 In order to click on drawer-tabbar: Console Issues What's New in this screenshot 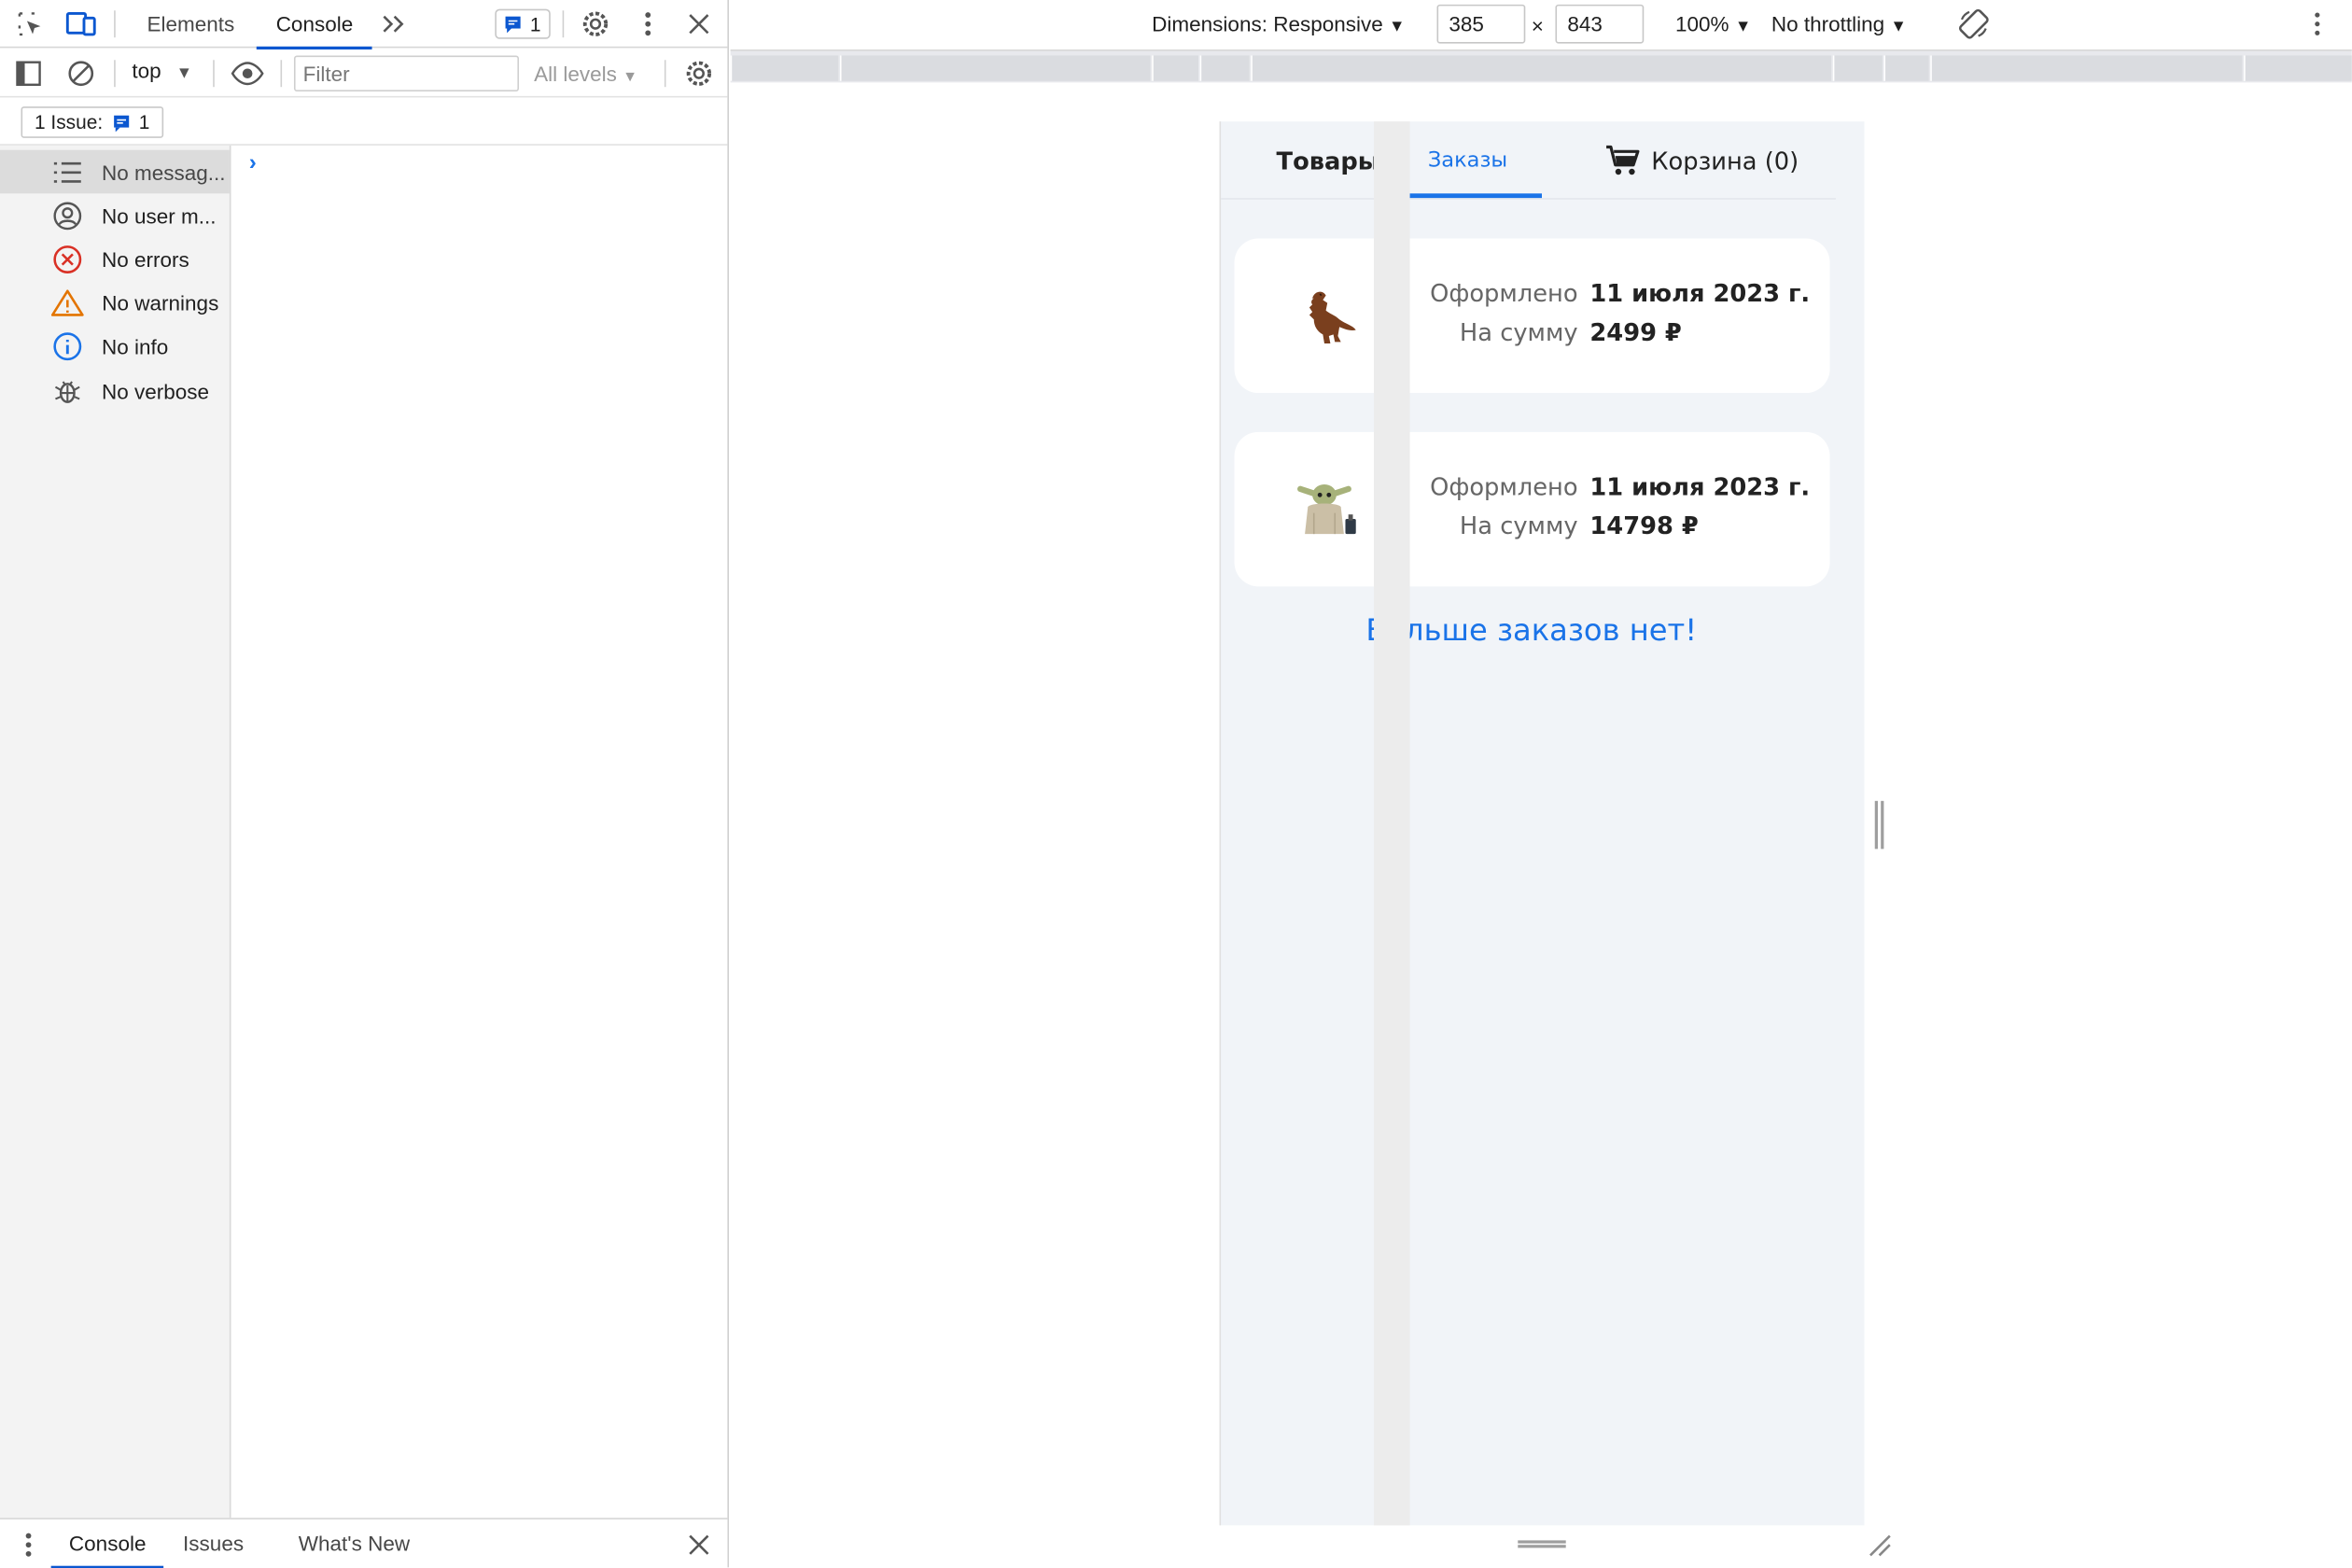, I will do `click(364, 1543)`.